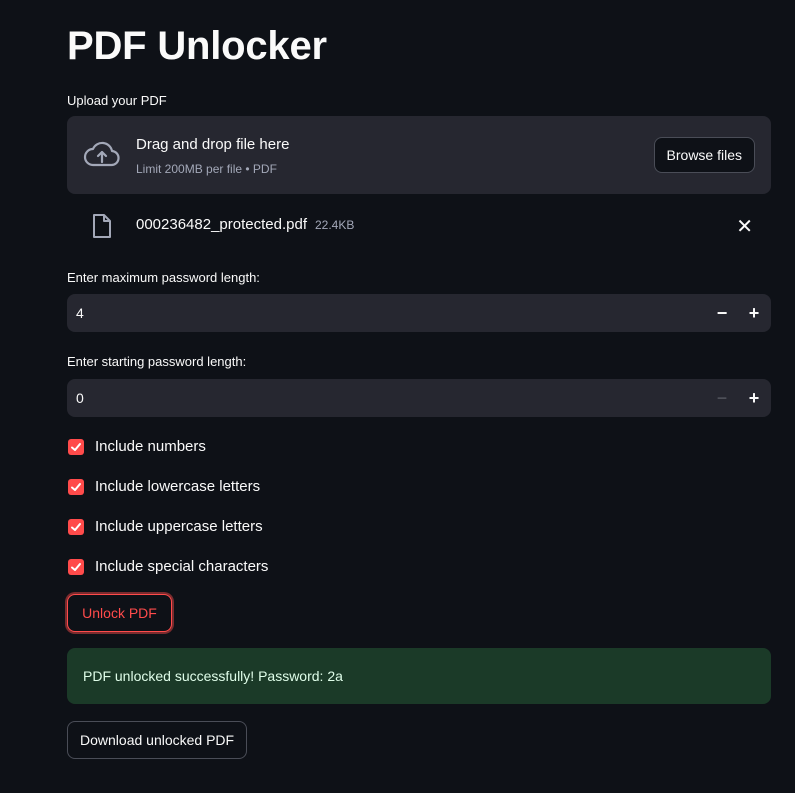 This screenshot has height=793, width=795. Describe the element at coordinates (102, 226) in the screenshot. I see `file-icon` at that location.